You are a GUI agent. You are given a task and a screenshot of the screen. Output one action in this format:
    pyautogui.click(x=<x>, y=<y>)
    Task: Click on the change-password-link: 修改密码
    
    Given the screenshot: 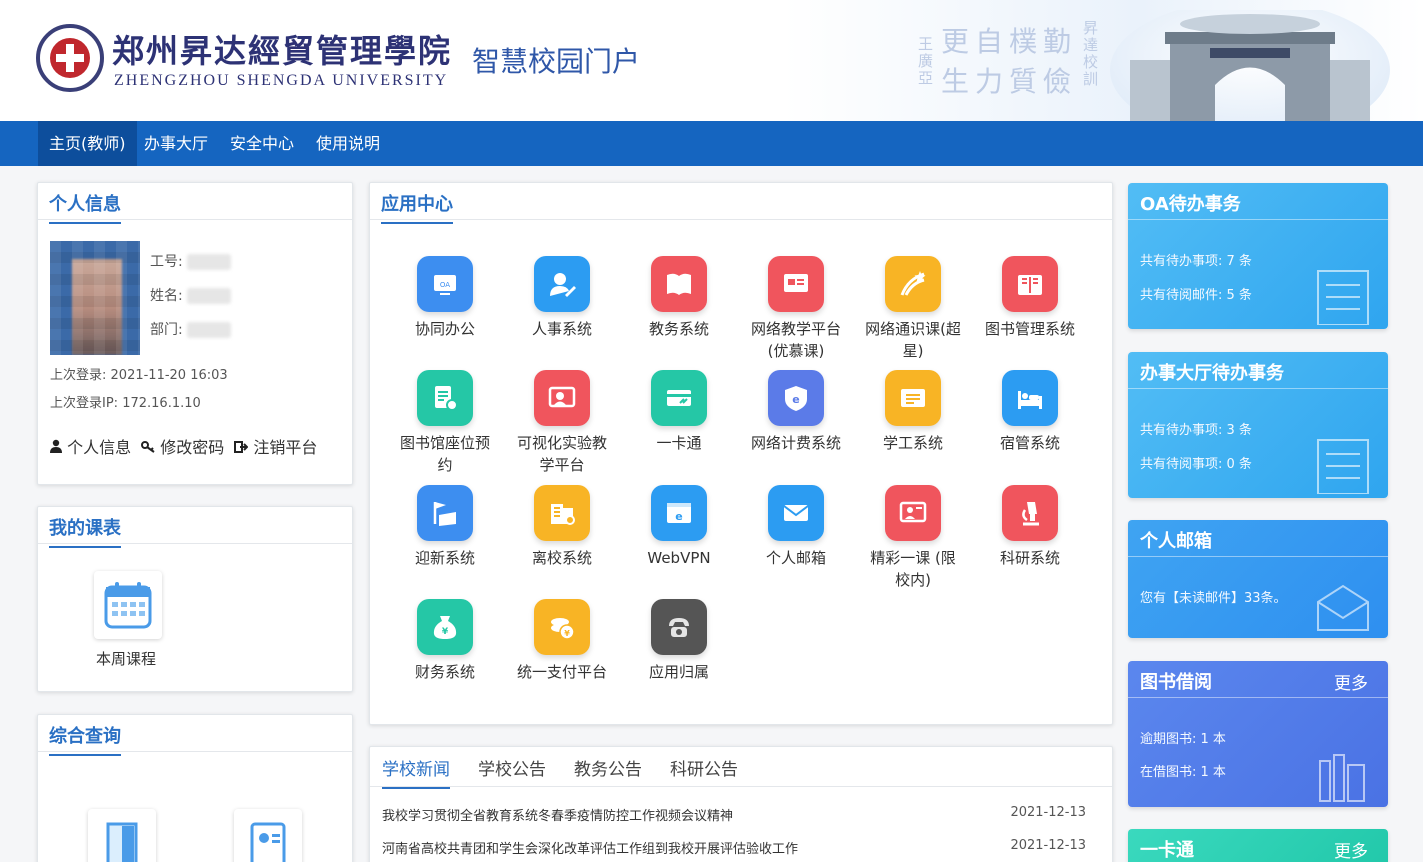 What is the action you would take?
    pyautogui.click(x=182, y=446)
    